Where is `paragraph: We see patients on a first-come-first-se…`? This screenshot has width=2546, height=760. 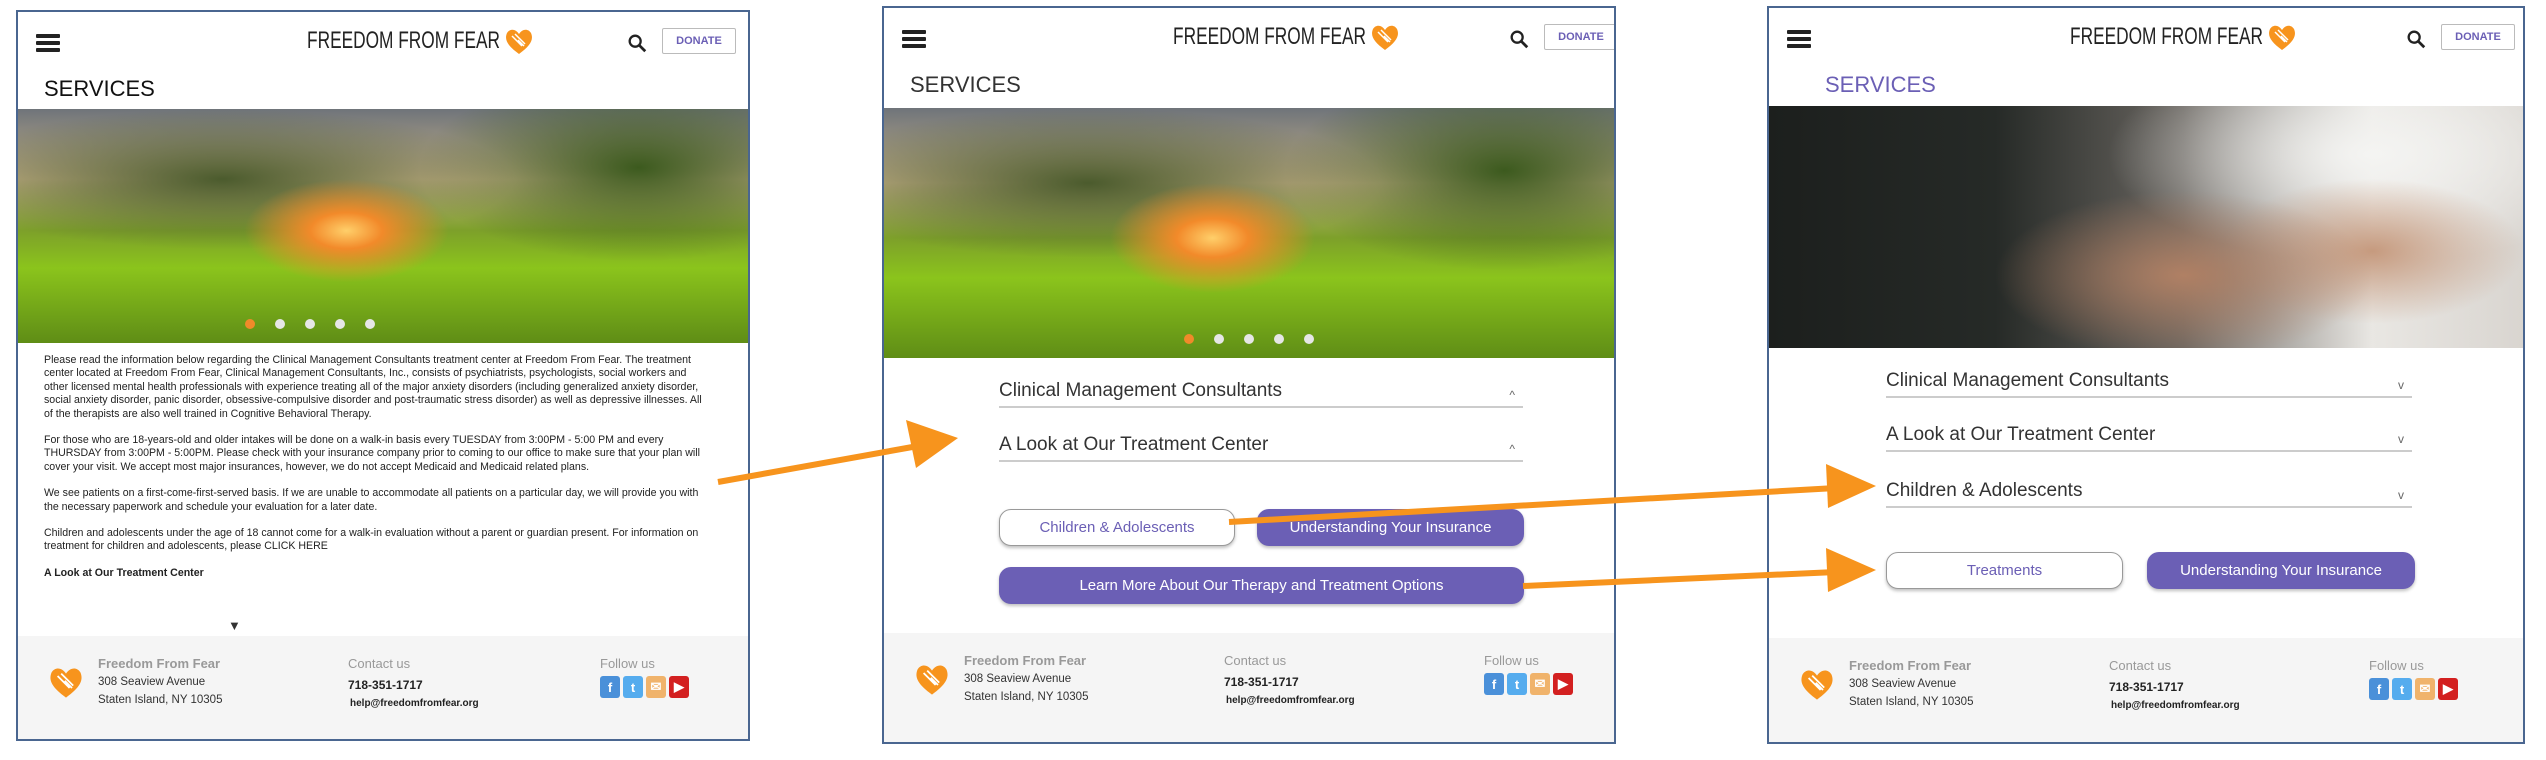 paragraph: We see patients on a first-come-first-se… is located at coordinates (371, 500).